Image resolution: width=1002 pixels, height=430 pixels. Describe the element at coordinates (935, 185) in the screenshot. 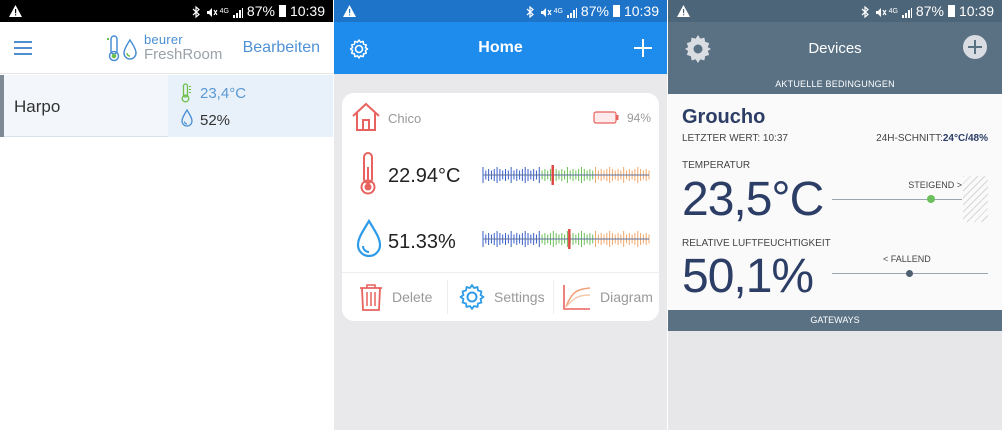

I see `temperature-trend: STEIGEND >` at that location.